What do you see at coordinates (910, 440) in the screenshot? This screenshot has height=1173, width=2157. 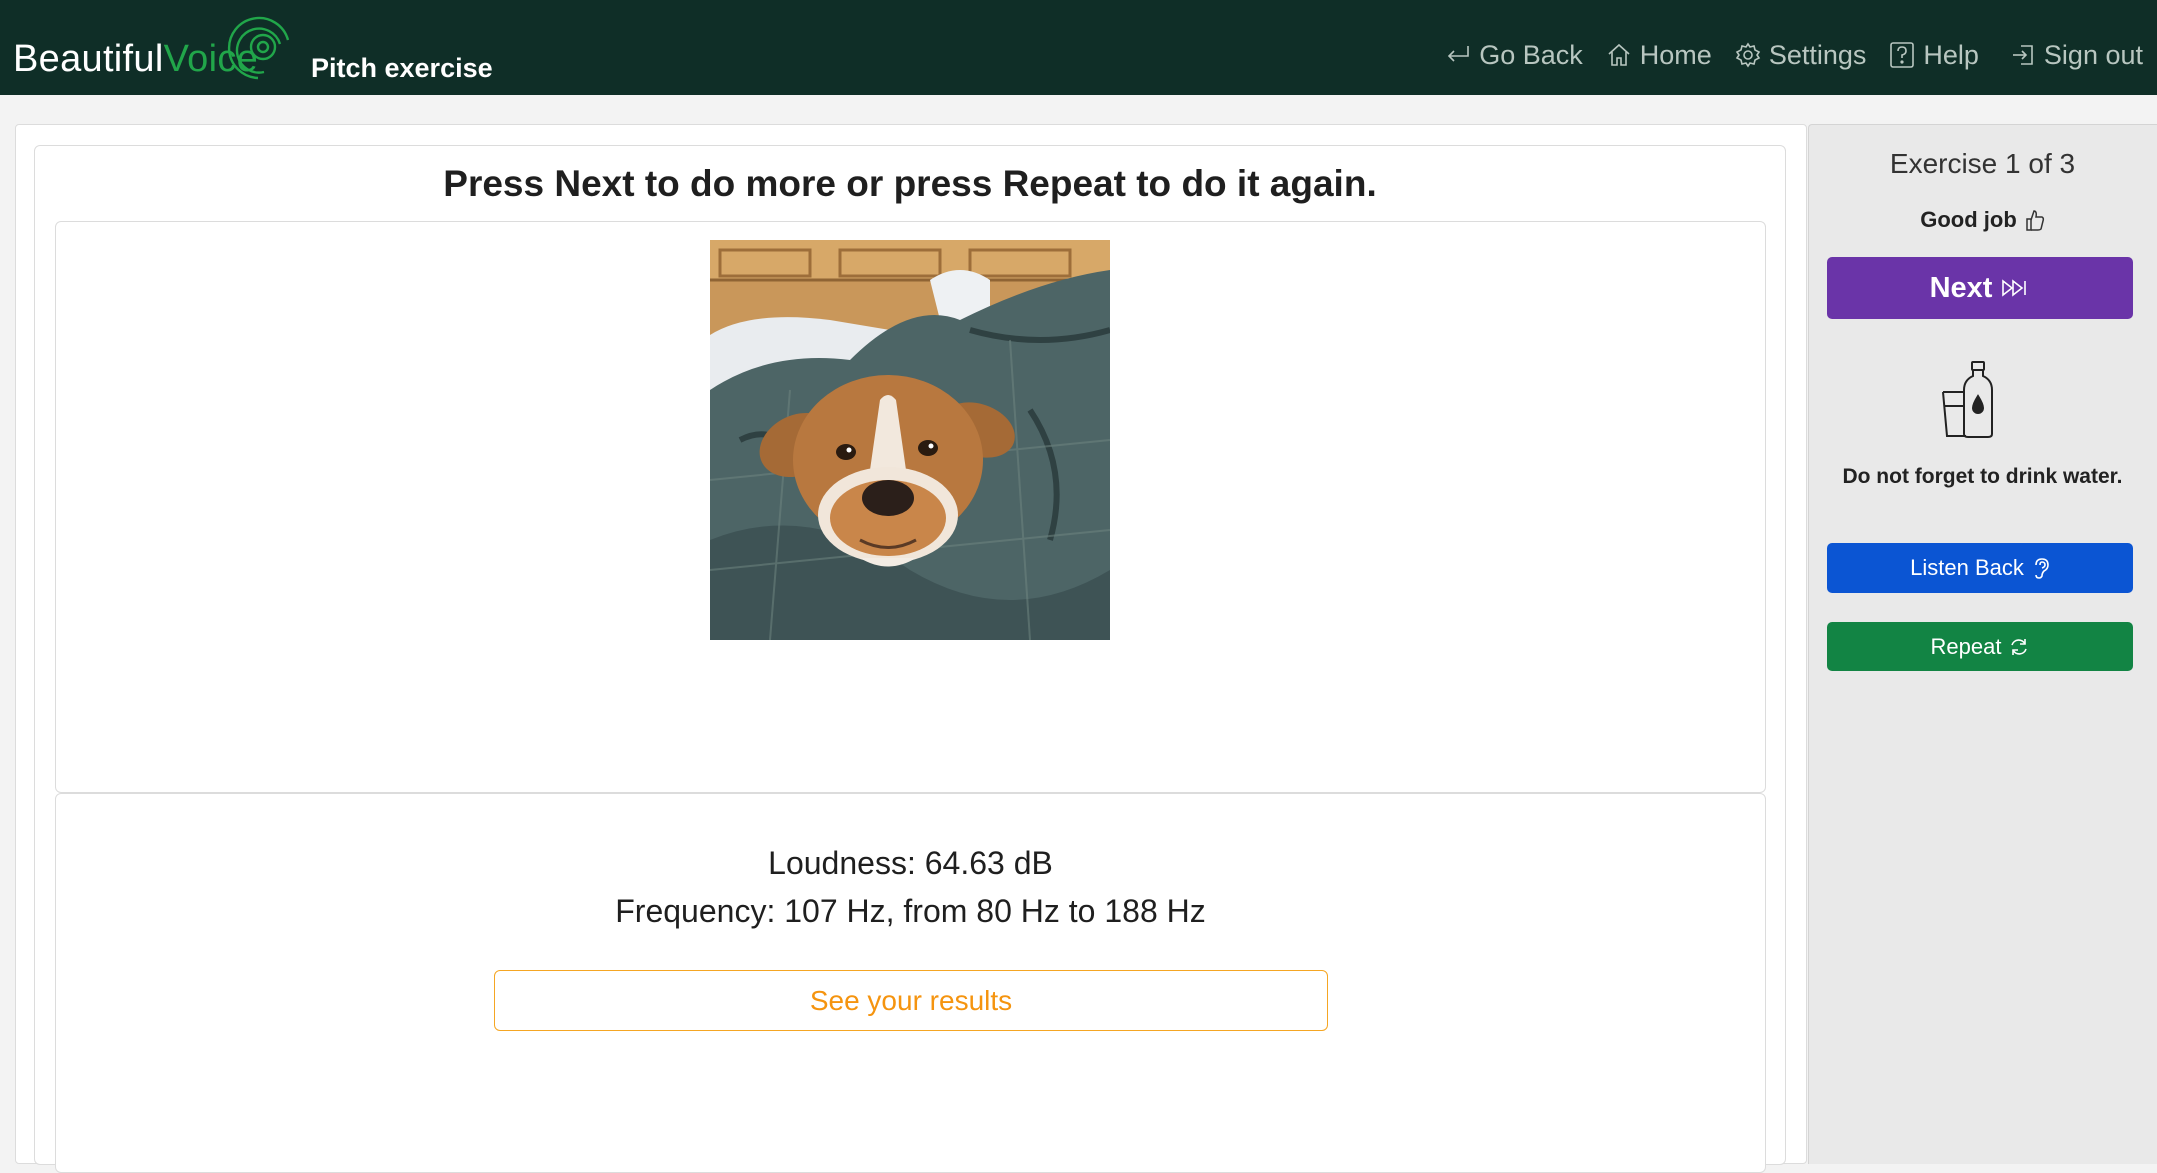 I see `dog-under-blanket-photo` at bounding box center [910, 440].